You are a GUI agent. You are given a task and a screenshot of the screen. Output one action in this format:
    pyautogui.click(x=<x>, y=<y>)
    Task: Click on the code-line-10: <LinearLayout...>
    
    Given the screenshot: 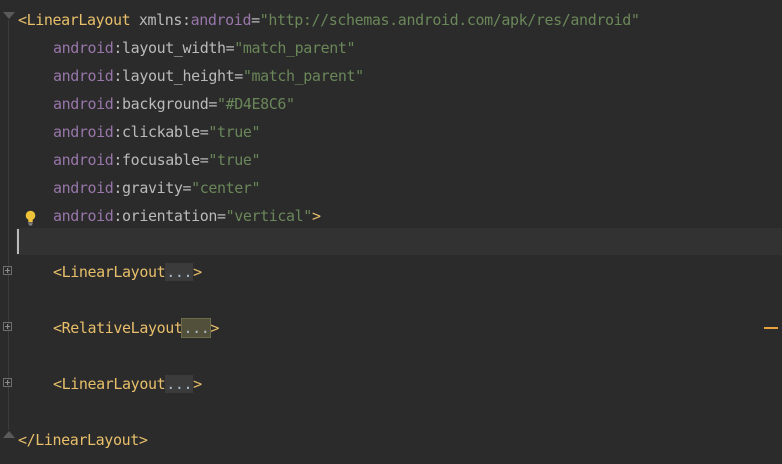 What is the action you would take?
    pyautogui.click(x=110, y=272)
    